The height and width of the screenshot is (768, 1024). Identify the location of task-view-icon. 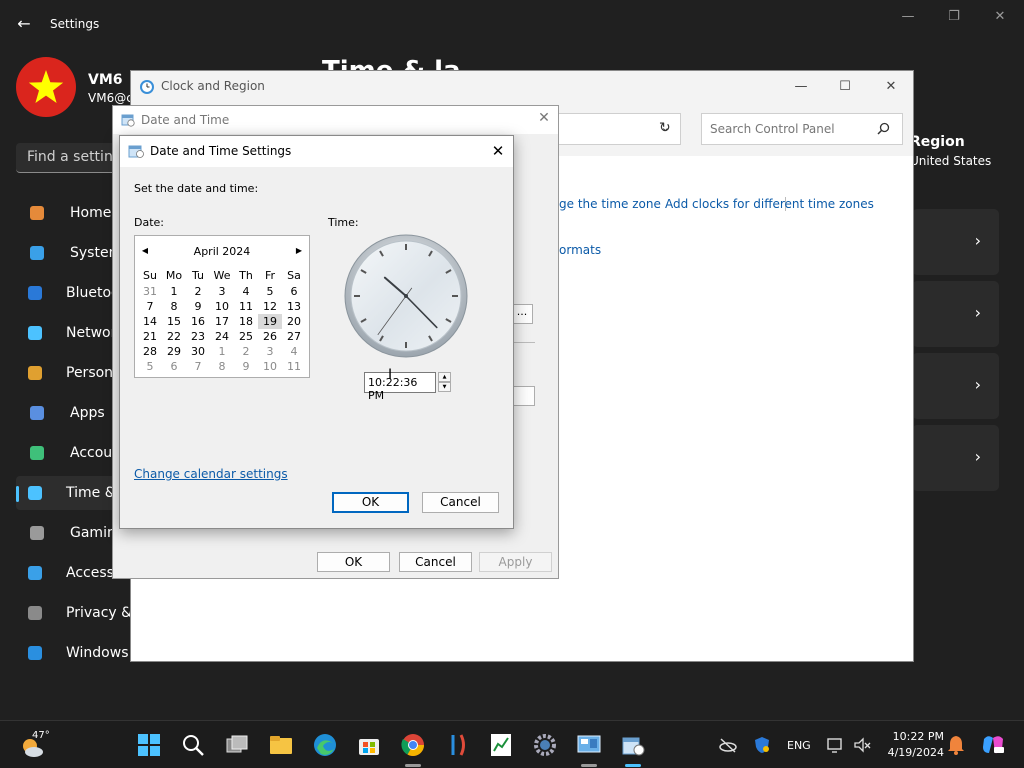
(237, 745).